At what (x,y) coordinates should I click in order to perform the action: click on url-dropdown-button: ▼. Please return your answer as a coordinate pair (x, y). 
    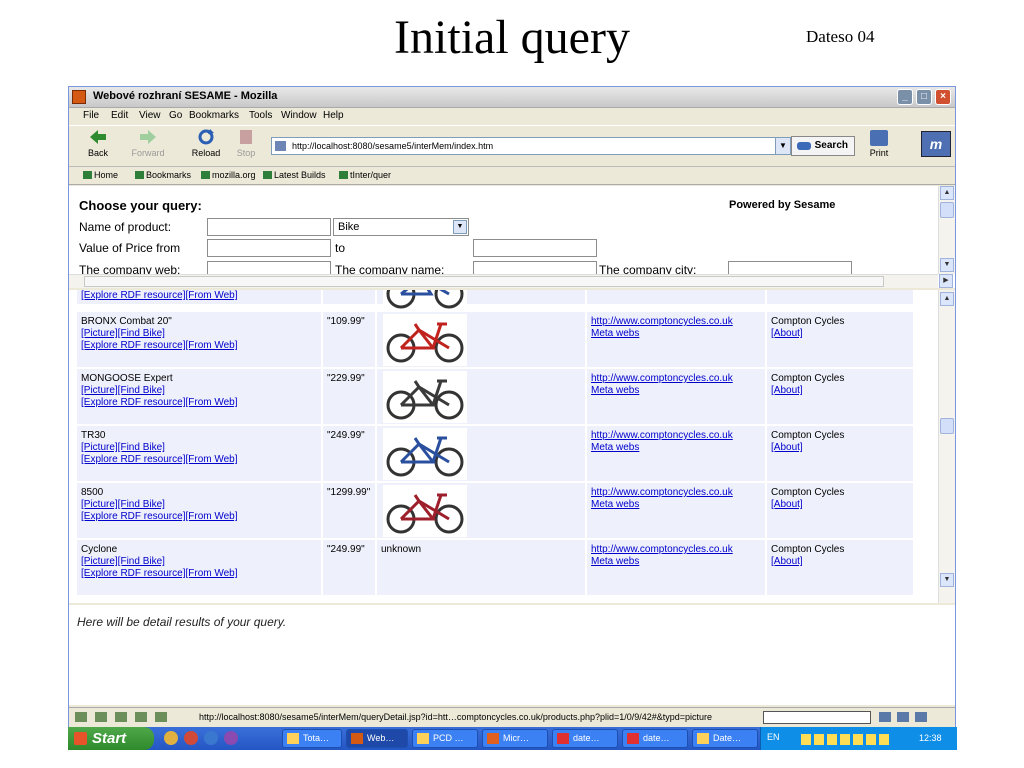
    Looking at the image, I should click on (783, 146).